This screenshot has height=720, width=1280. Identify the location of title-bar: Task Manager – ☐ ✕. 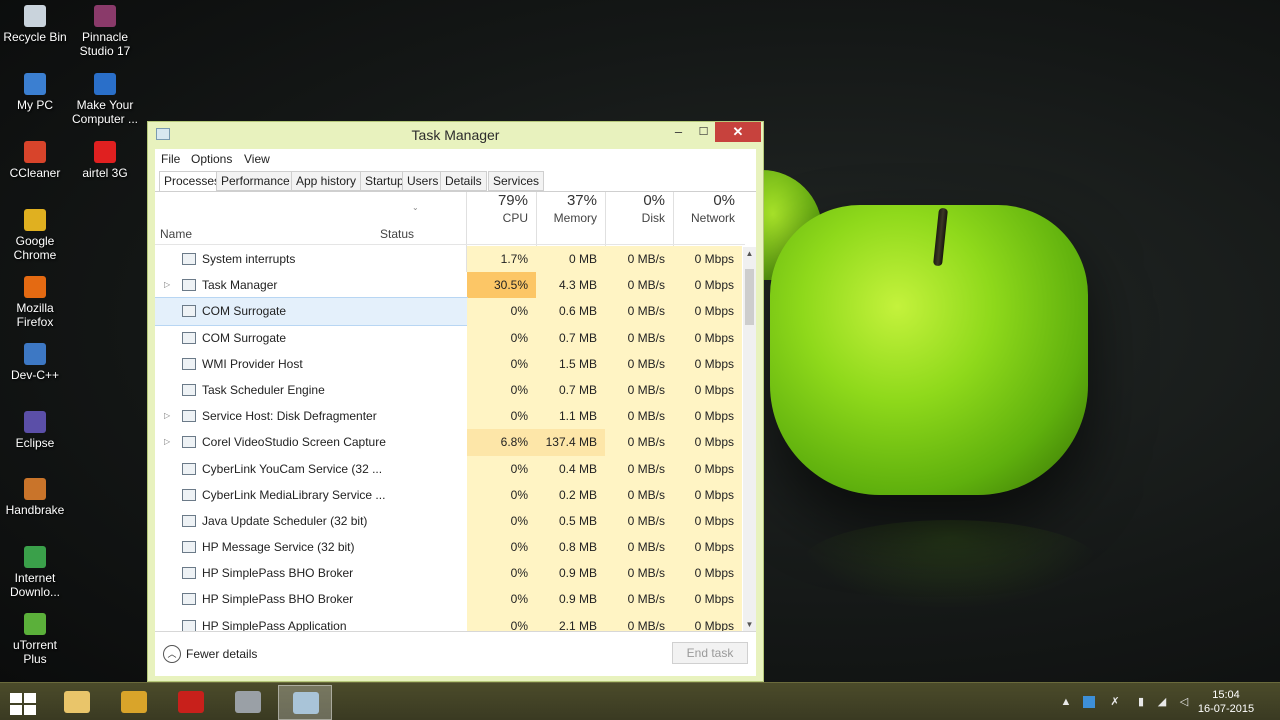
(455, 135).